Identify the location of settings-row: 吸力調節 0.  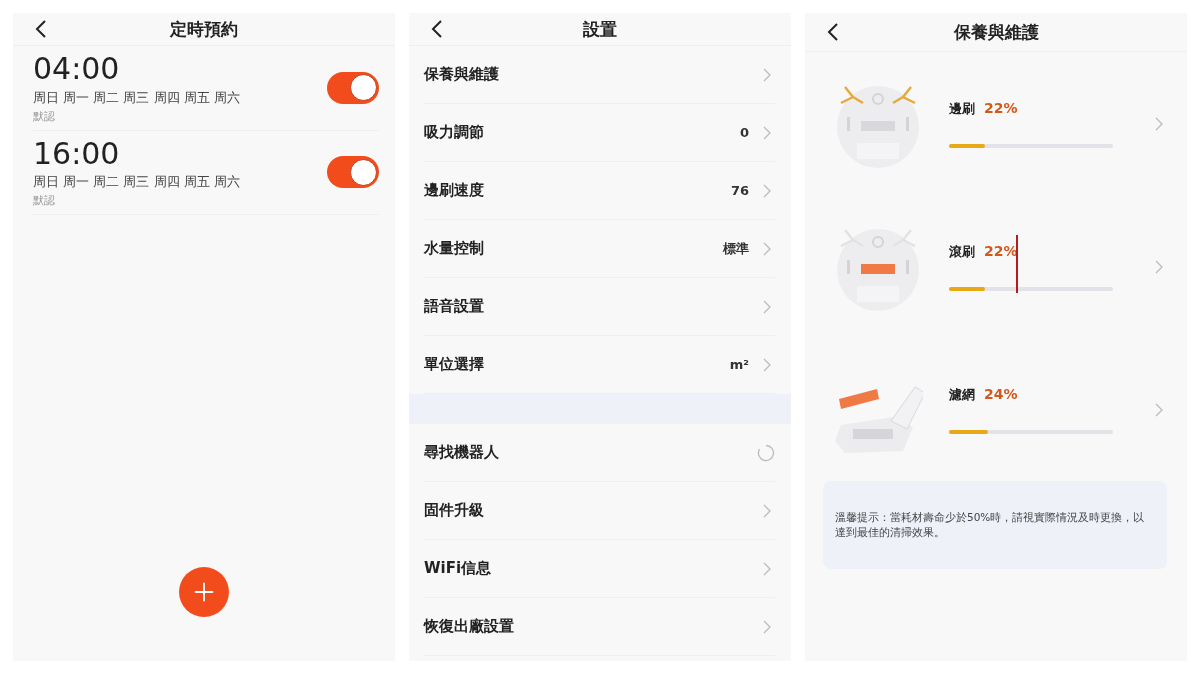
(599, 133).